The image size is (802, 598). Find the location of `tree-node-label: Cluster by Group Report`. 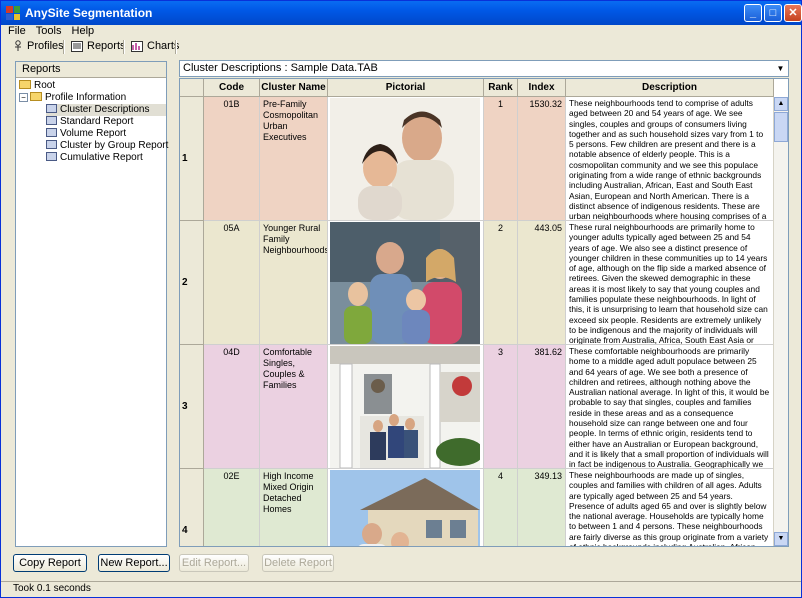

tree-node-label: Cluster by Group Report is located at coordinates (114, 145).